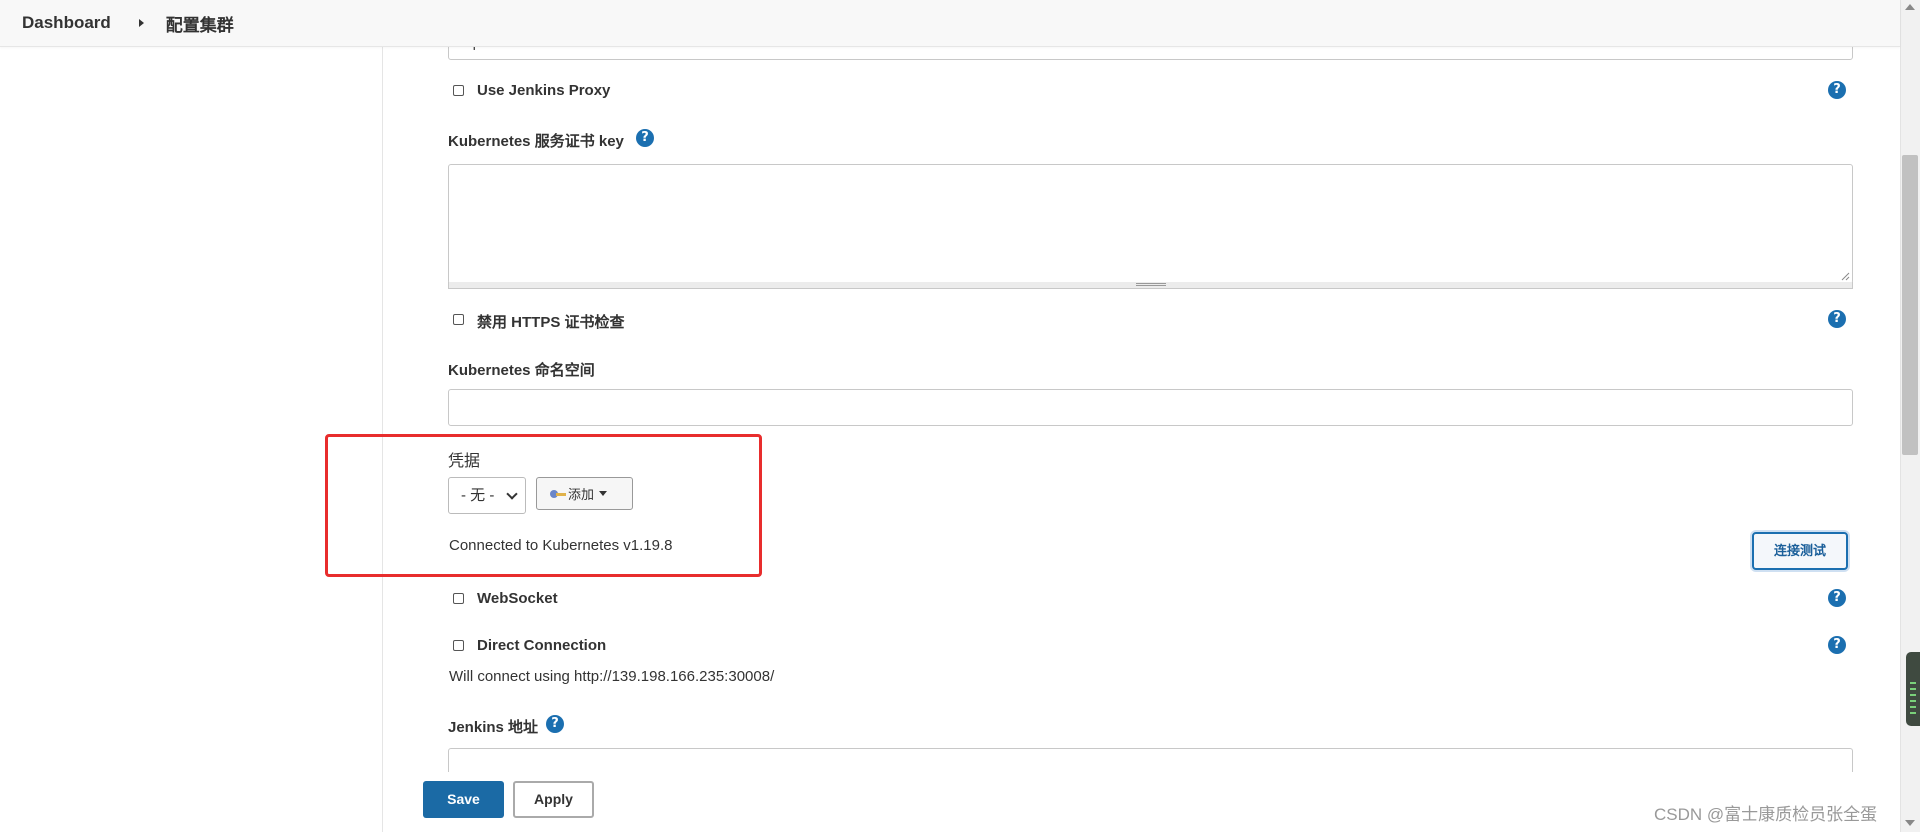 The image size is (1920, 832). What do you see at coordinates (1910, 305) in the screenshot?
I see `scrollbar-thumb` at bounding box center [1910, 305].